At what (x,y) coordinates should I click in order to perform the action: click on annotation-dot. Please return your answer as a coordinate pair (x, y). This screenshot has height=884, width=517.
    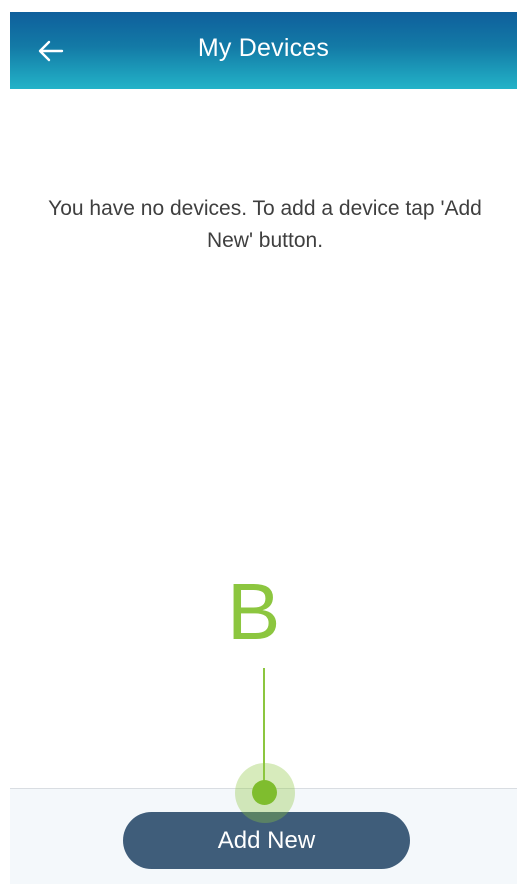
    Looking at the image, I should click on (264, 792).